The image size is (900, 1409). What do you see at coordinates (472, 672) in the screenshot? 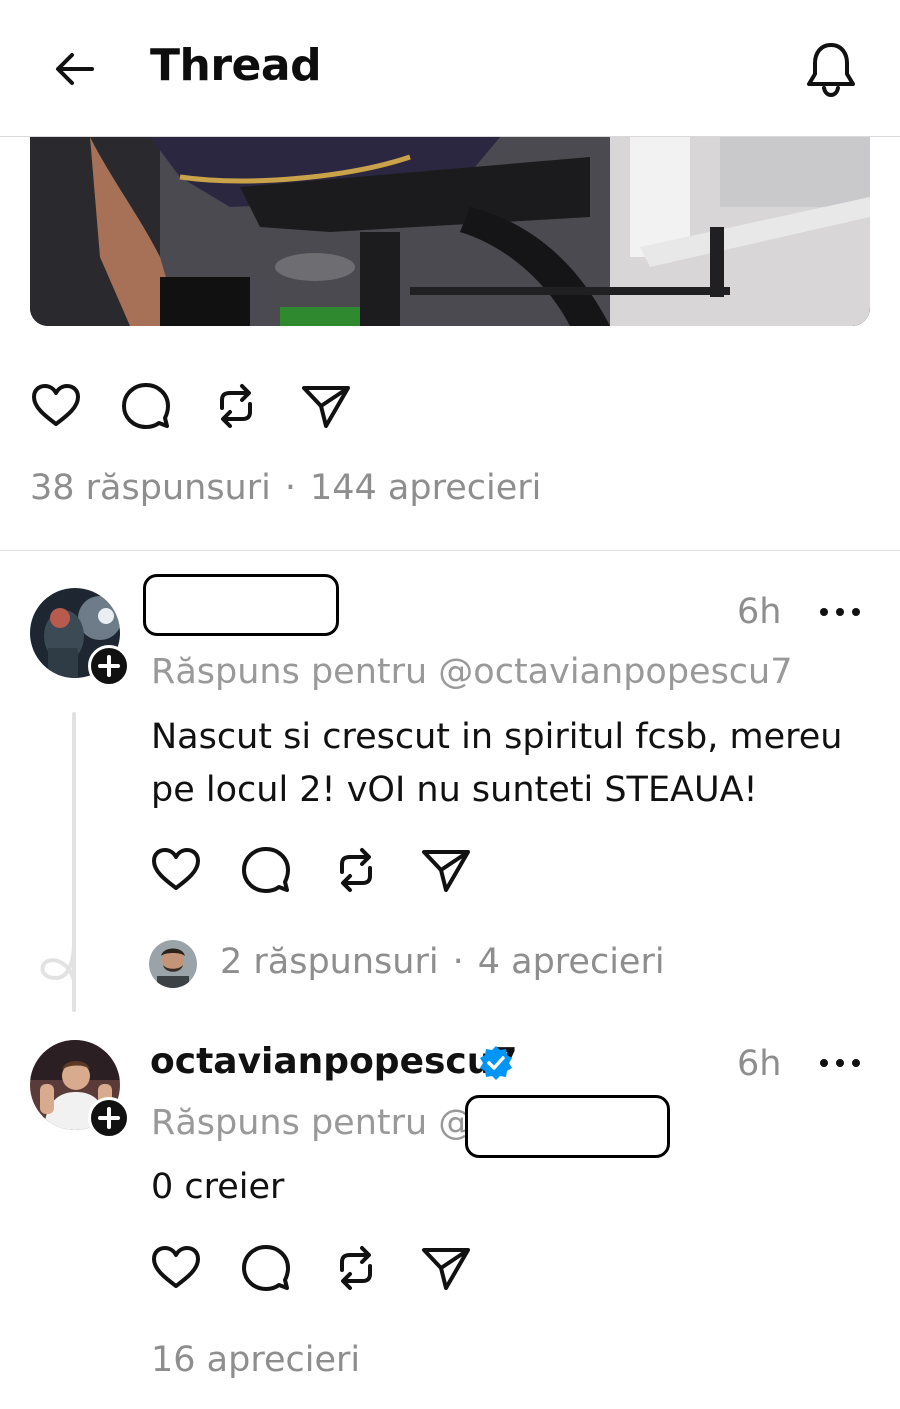
I see `reply-to-label: Răspuns pentru @octavianpopescu7` at bounding box center [472, 672].